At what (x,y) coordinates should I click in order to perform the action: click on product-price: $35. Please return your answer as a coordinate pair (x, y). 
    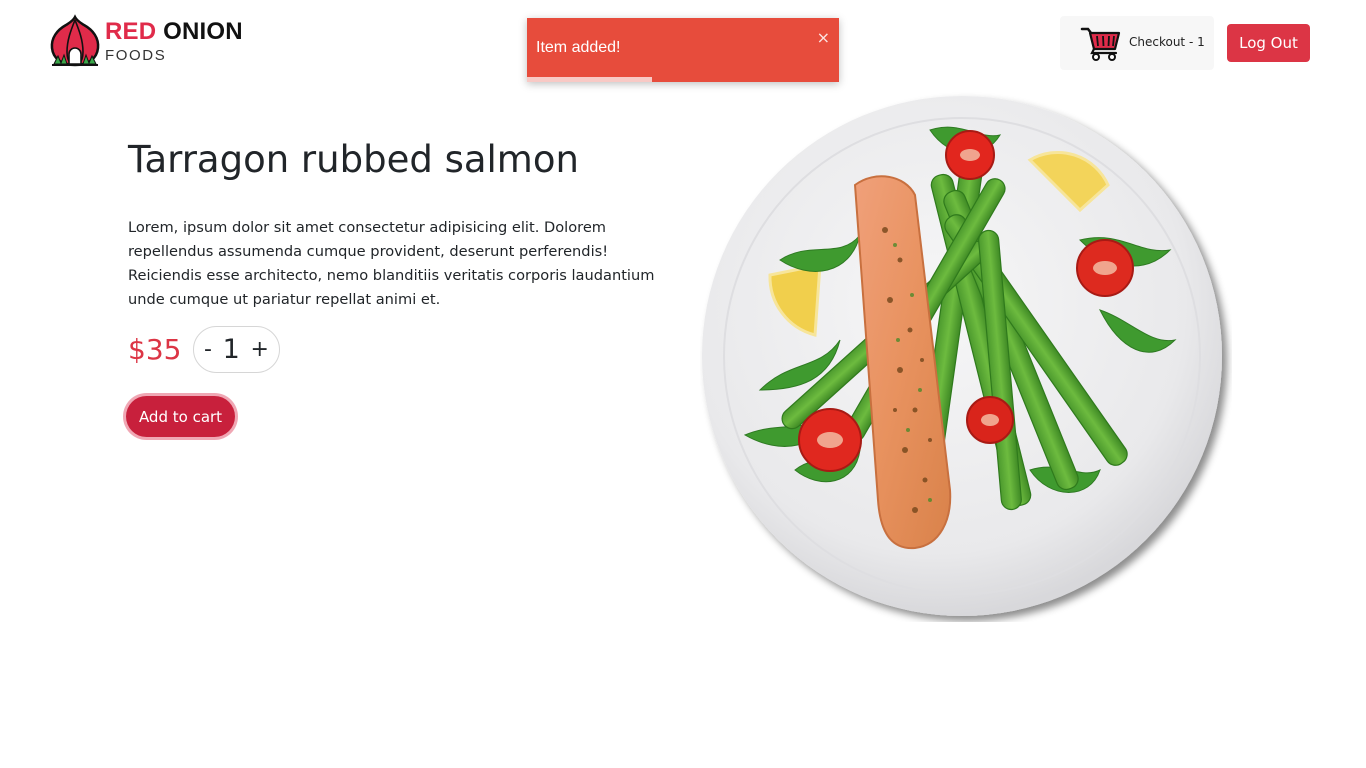
    Looking at the image, I should click on (155, 349).